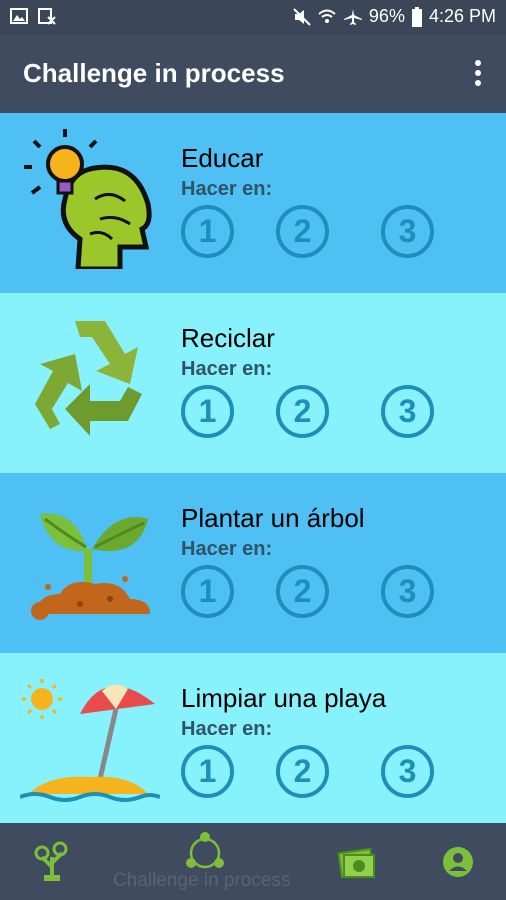 This screenshot has height=900, width=506. What do you see at coordinates (253, 861) in the screenshot?
I see `bottom-nav: Challenge in process` at bounding box center [253, 861].